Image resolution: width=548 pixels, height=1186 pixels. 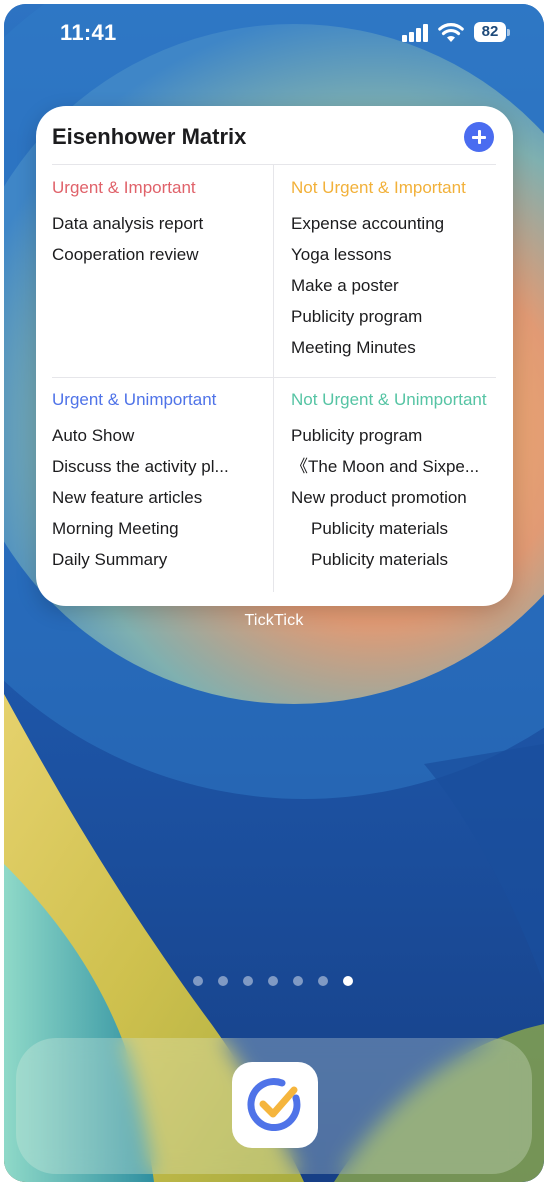 What do you see at coordinates (451, 32) in the screenshot?
I see `wifi-icon` at bounding box center [451, 32].